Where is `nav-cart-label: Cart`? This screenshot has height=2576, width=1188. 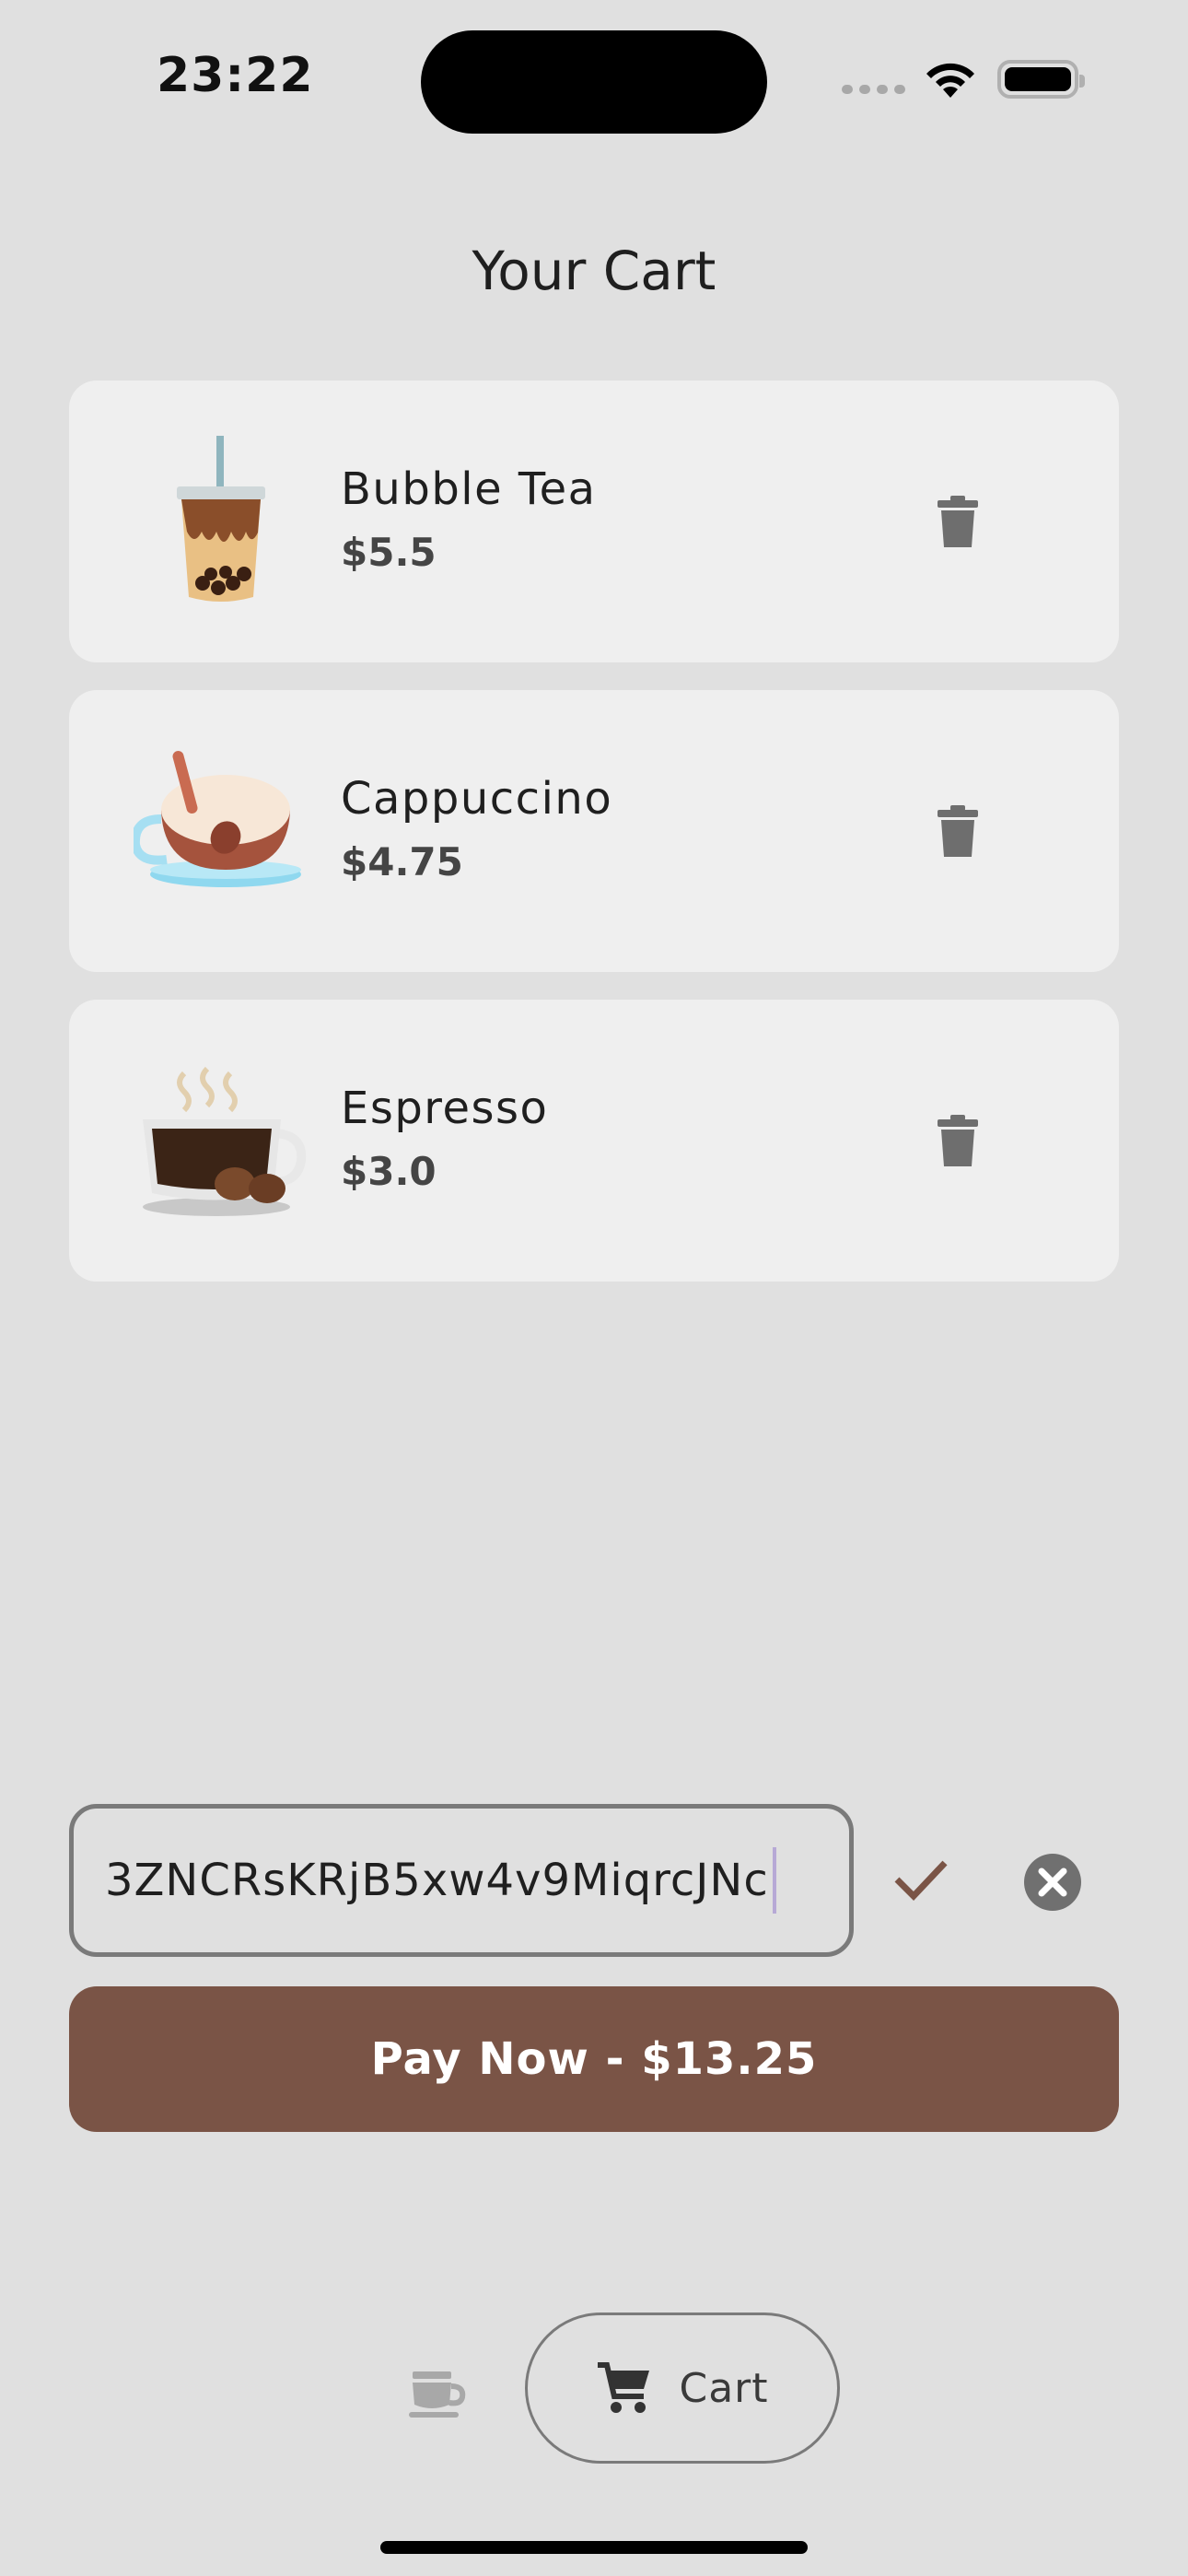
nav-cart-label: Cart is located at coordinates (724, 2388).